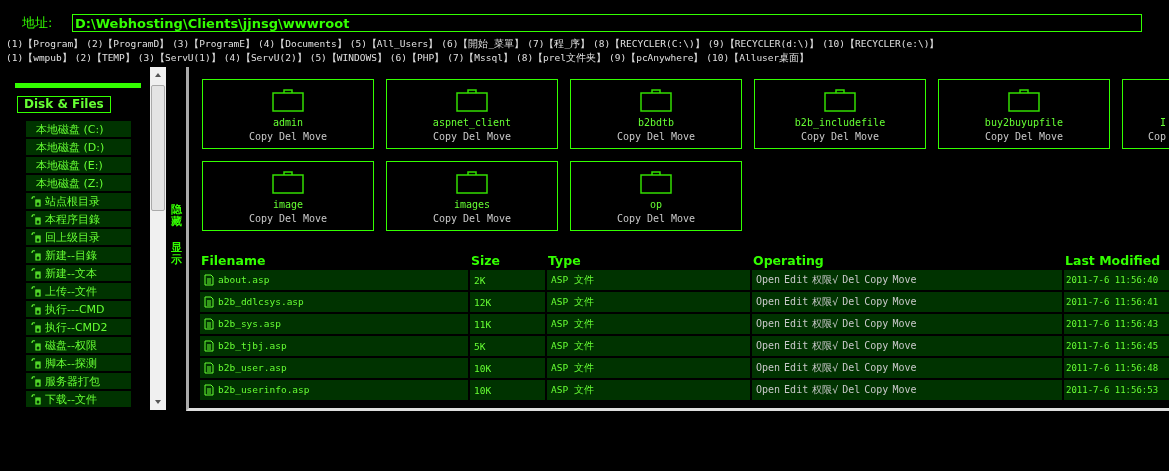 This screenshot has height=471, width=1169. Describe the element at coordinates (472, 114) in the screenshot. I see `folder-card: aspnet_client Copy Del Move` at that location.